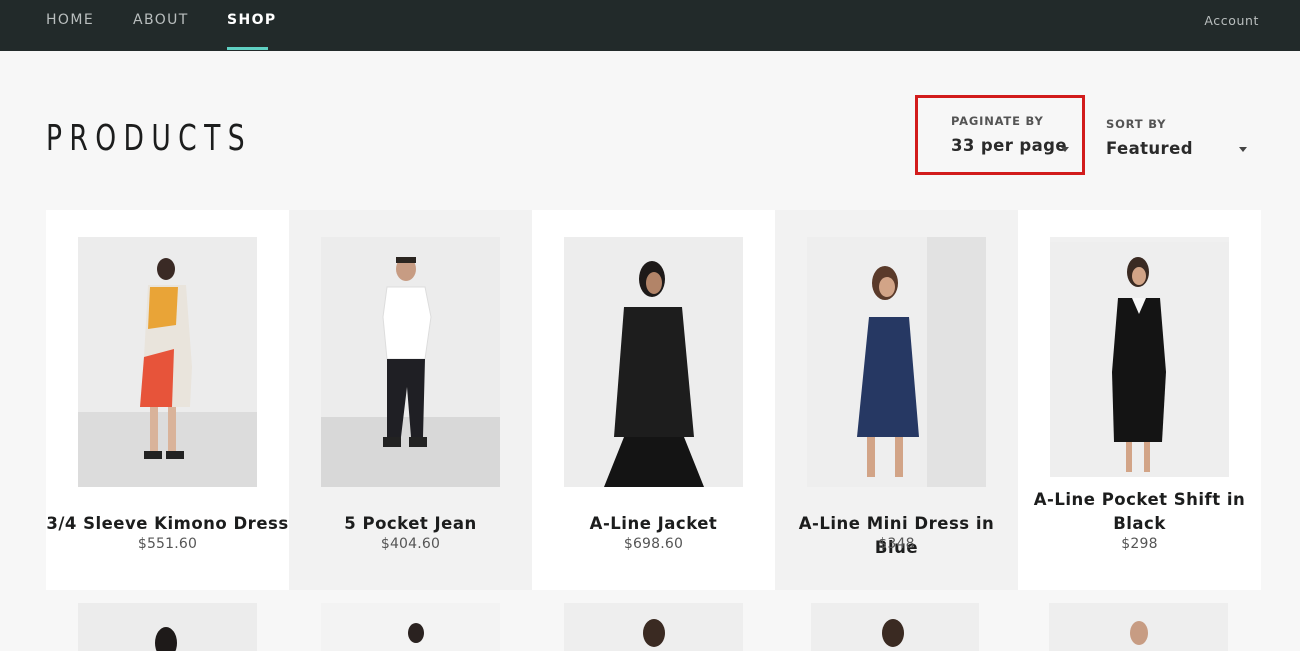 The height and width of the screenshot is (651, 1300). I want to click on paginate-by-select: PAGINATE BY 33 per page, so click(1000, 135).